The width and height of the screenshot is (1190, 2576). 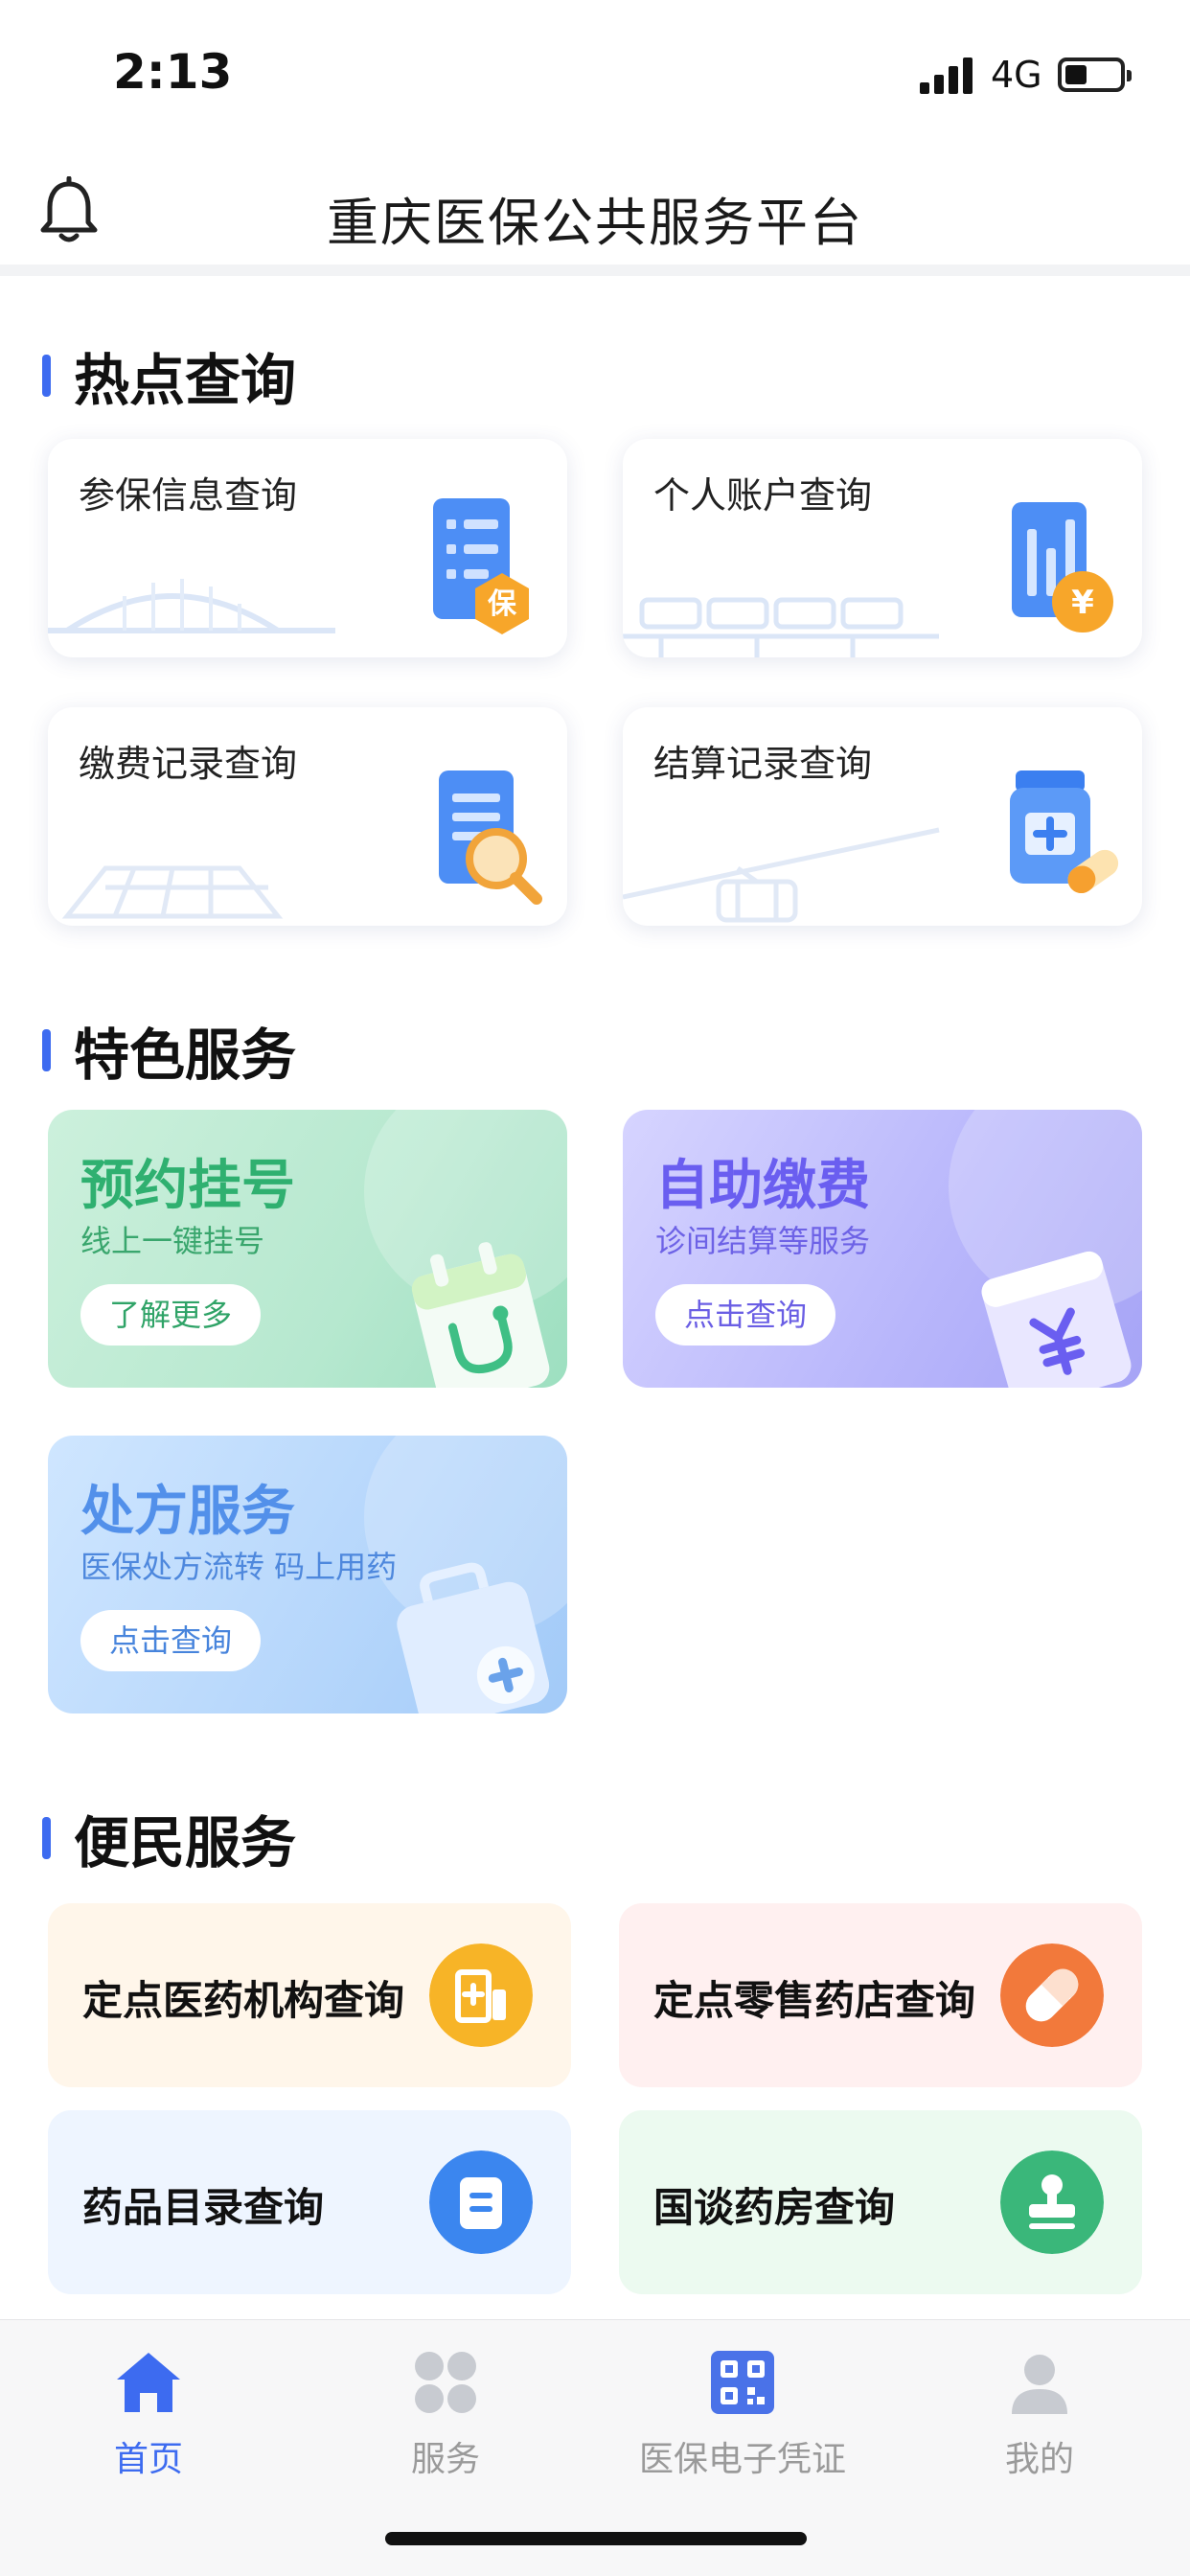 I want to click on tab-home: 首页, so click(x=148, y=2414).